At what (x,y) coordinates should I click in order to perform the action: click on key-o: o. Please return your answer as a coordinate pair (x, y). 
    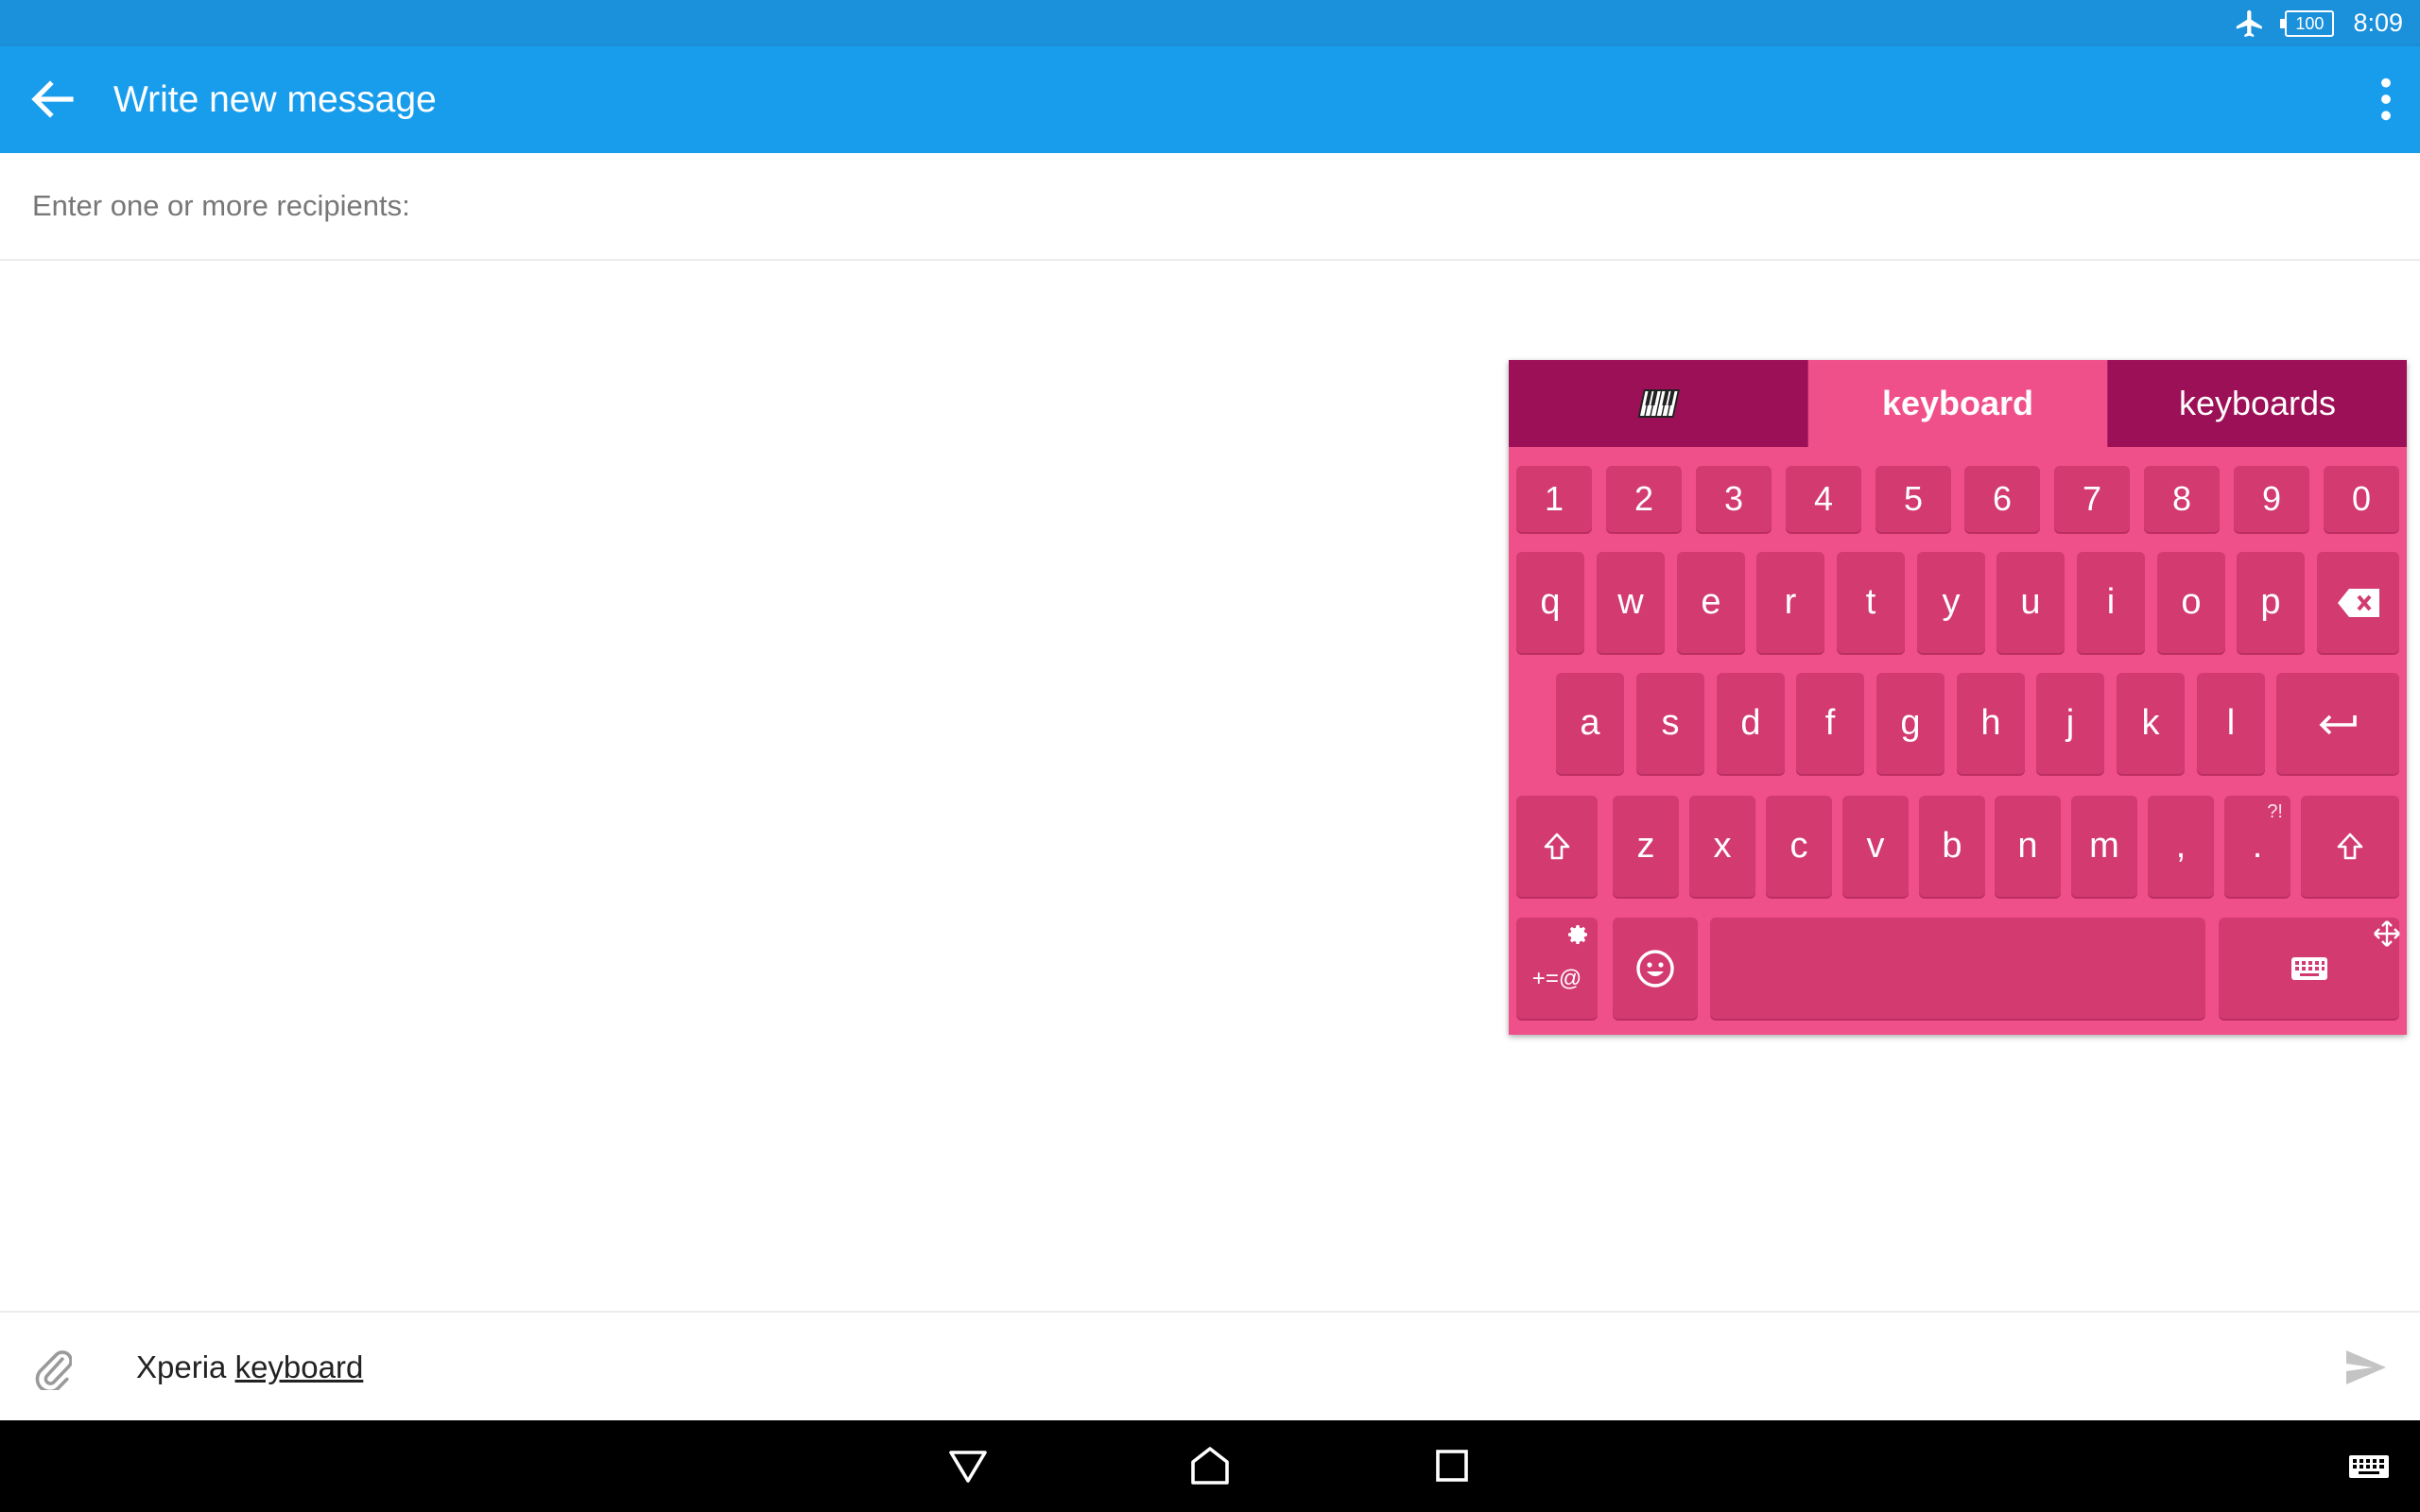
    Looking at the image, I should click on (2191, 602).